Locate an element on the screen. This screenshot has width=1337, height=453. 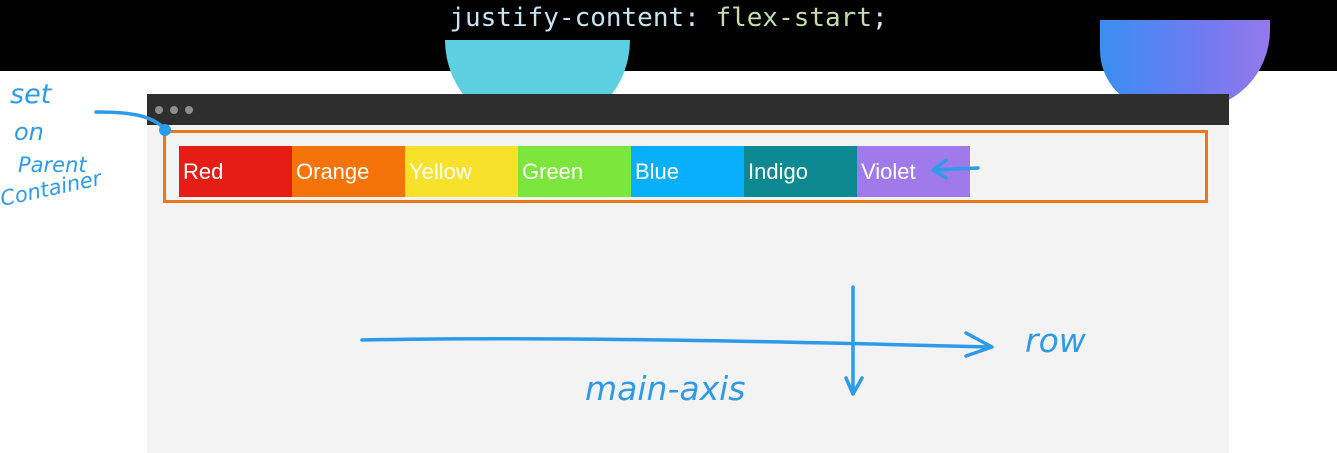
main-axis-line is located at coordinates (676, 342).